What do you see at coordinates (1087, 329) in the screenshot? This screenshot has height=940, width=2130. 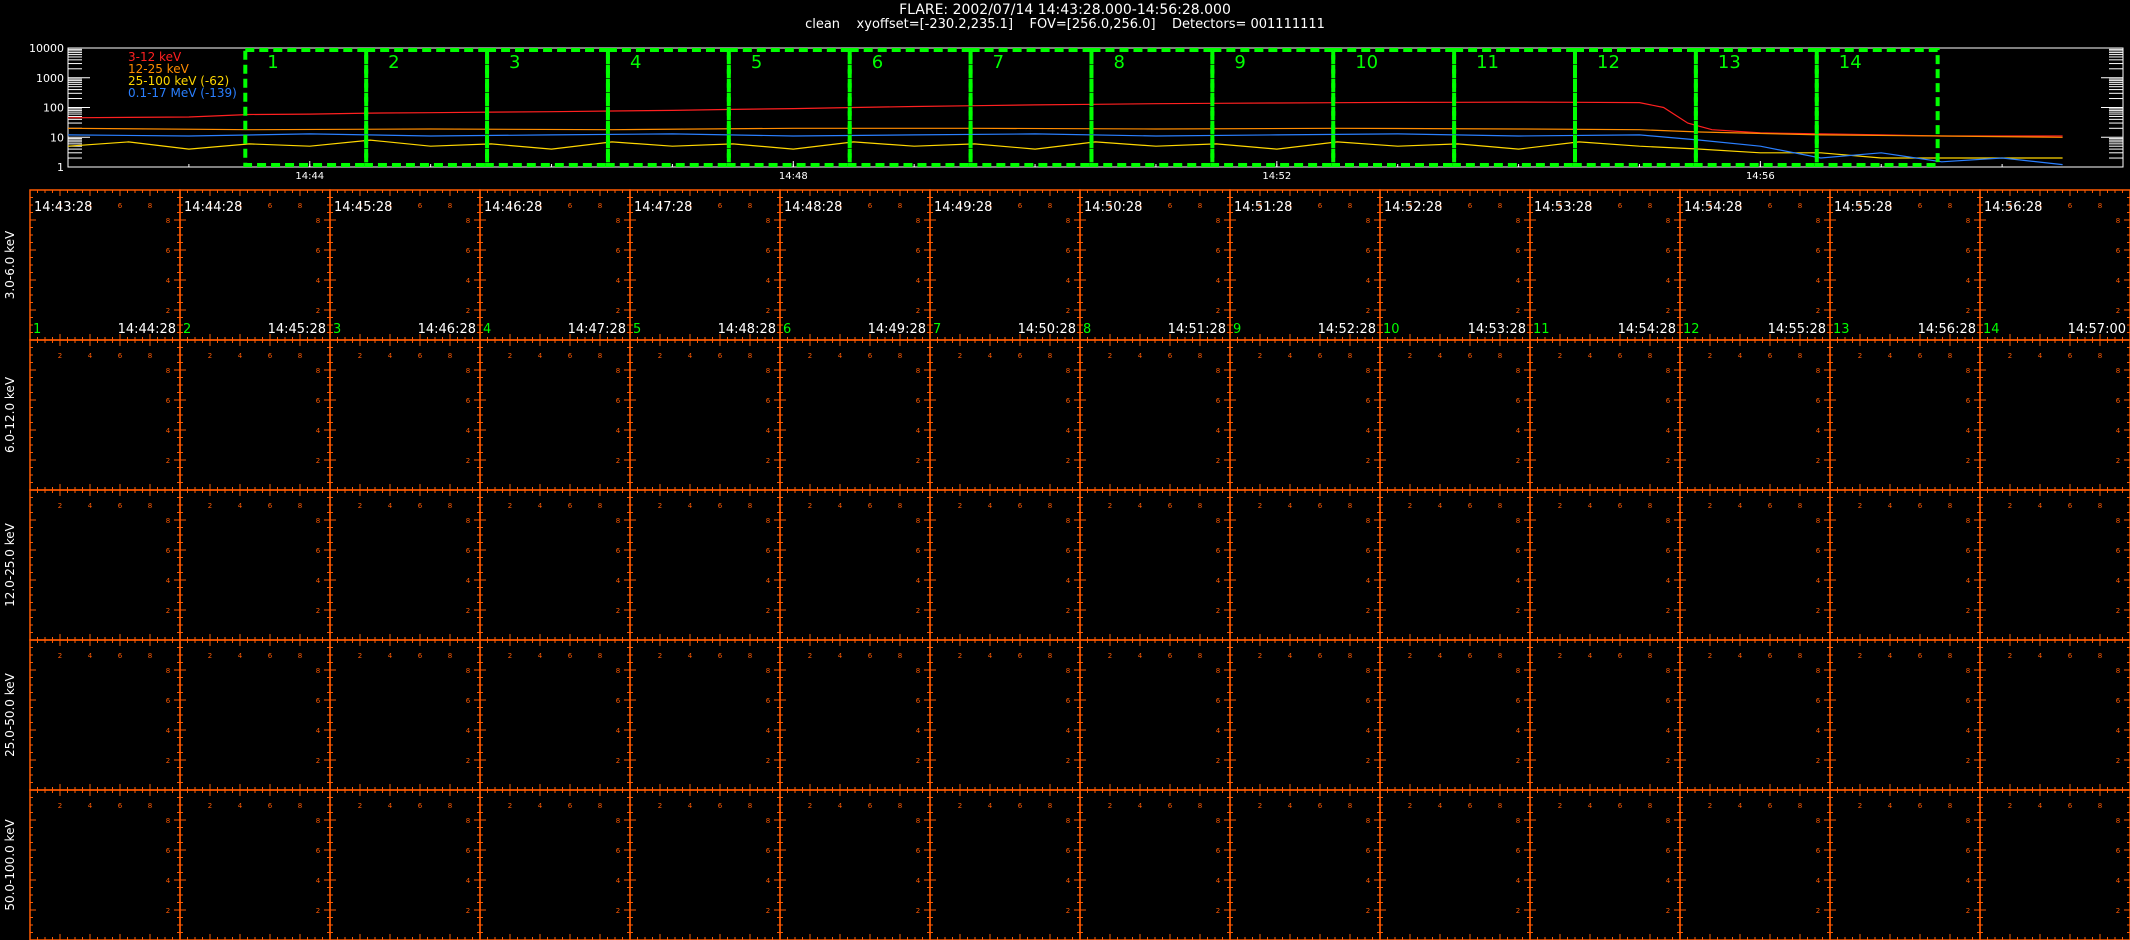 I see `cell-index: 8` at bounding box center [1087, 329].